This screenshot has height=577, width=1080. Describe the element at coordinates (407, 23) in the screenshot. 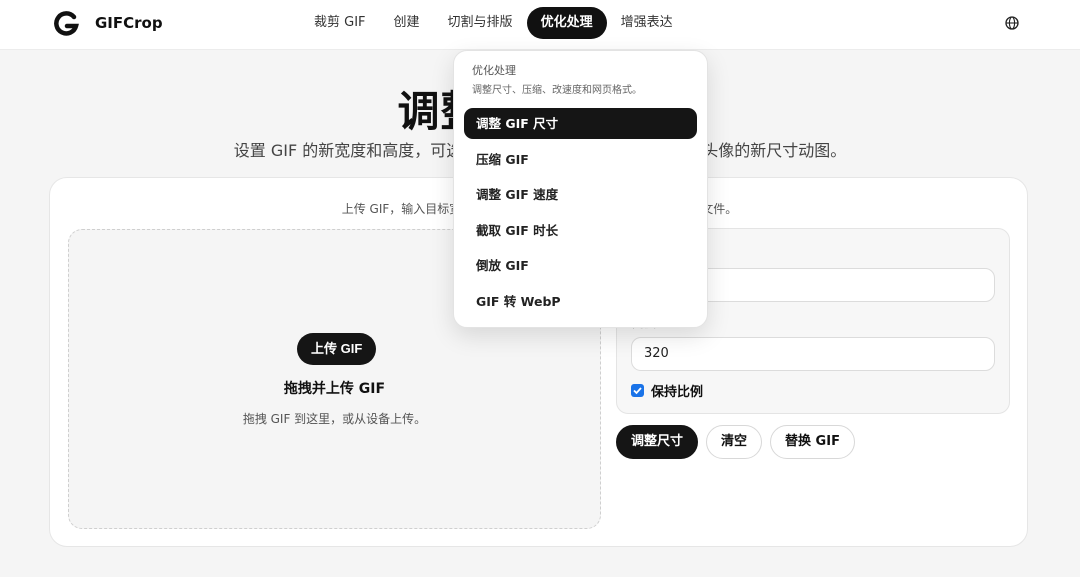

I see `nav-create: 创建` at that location.